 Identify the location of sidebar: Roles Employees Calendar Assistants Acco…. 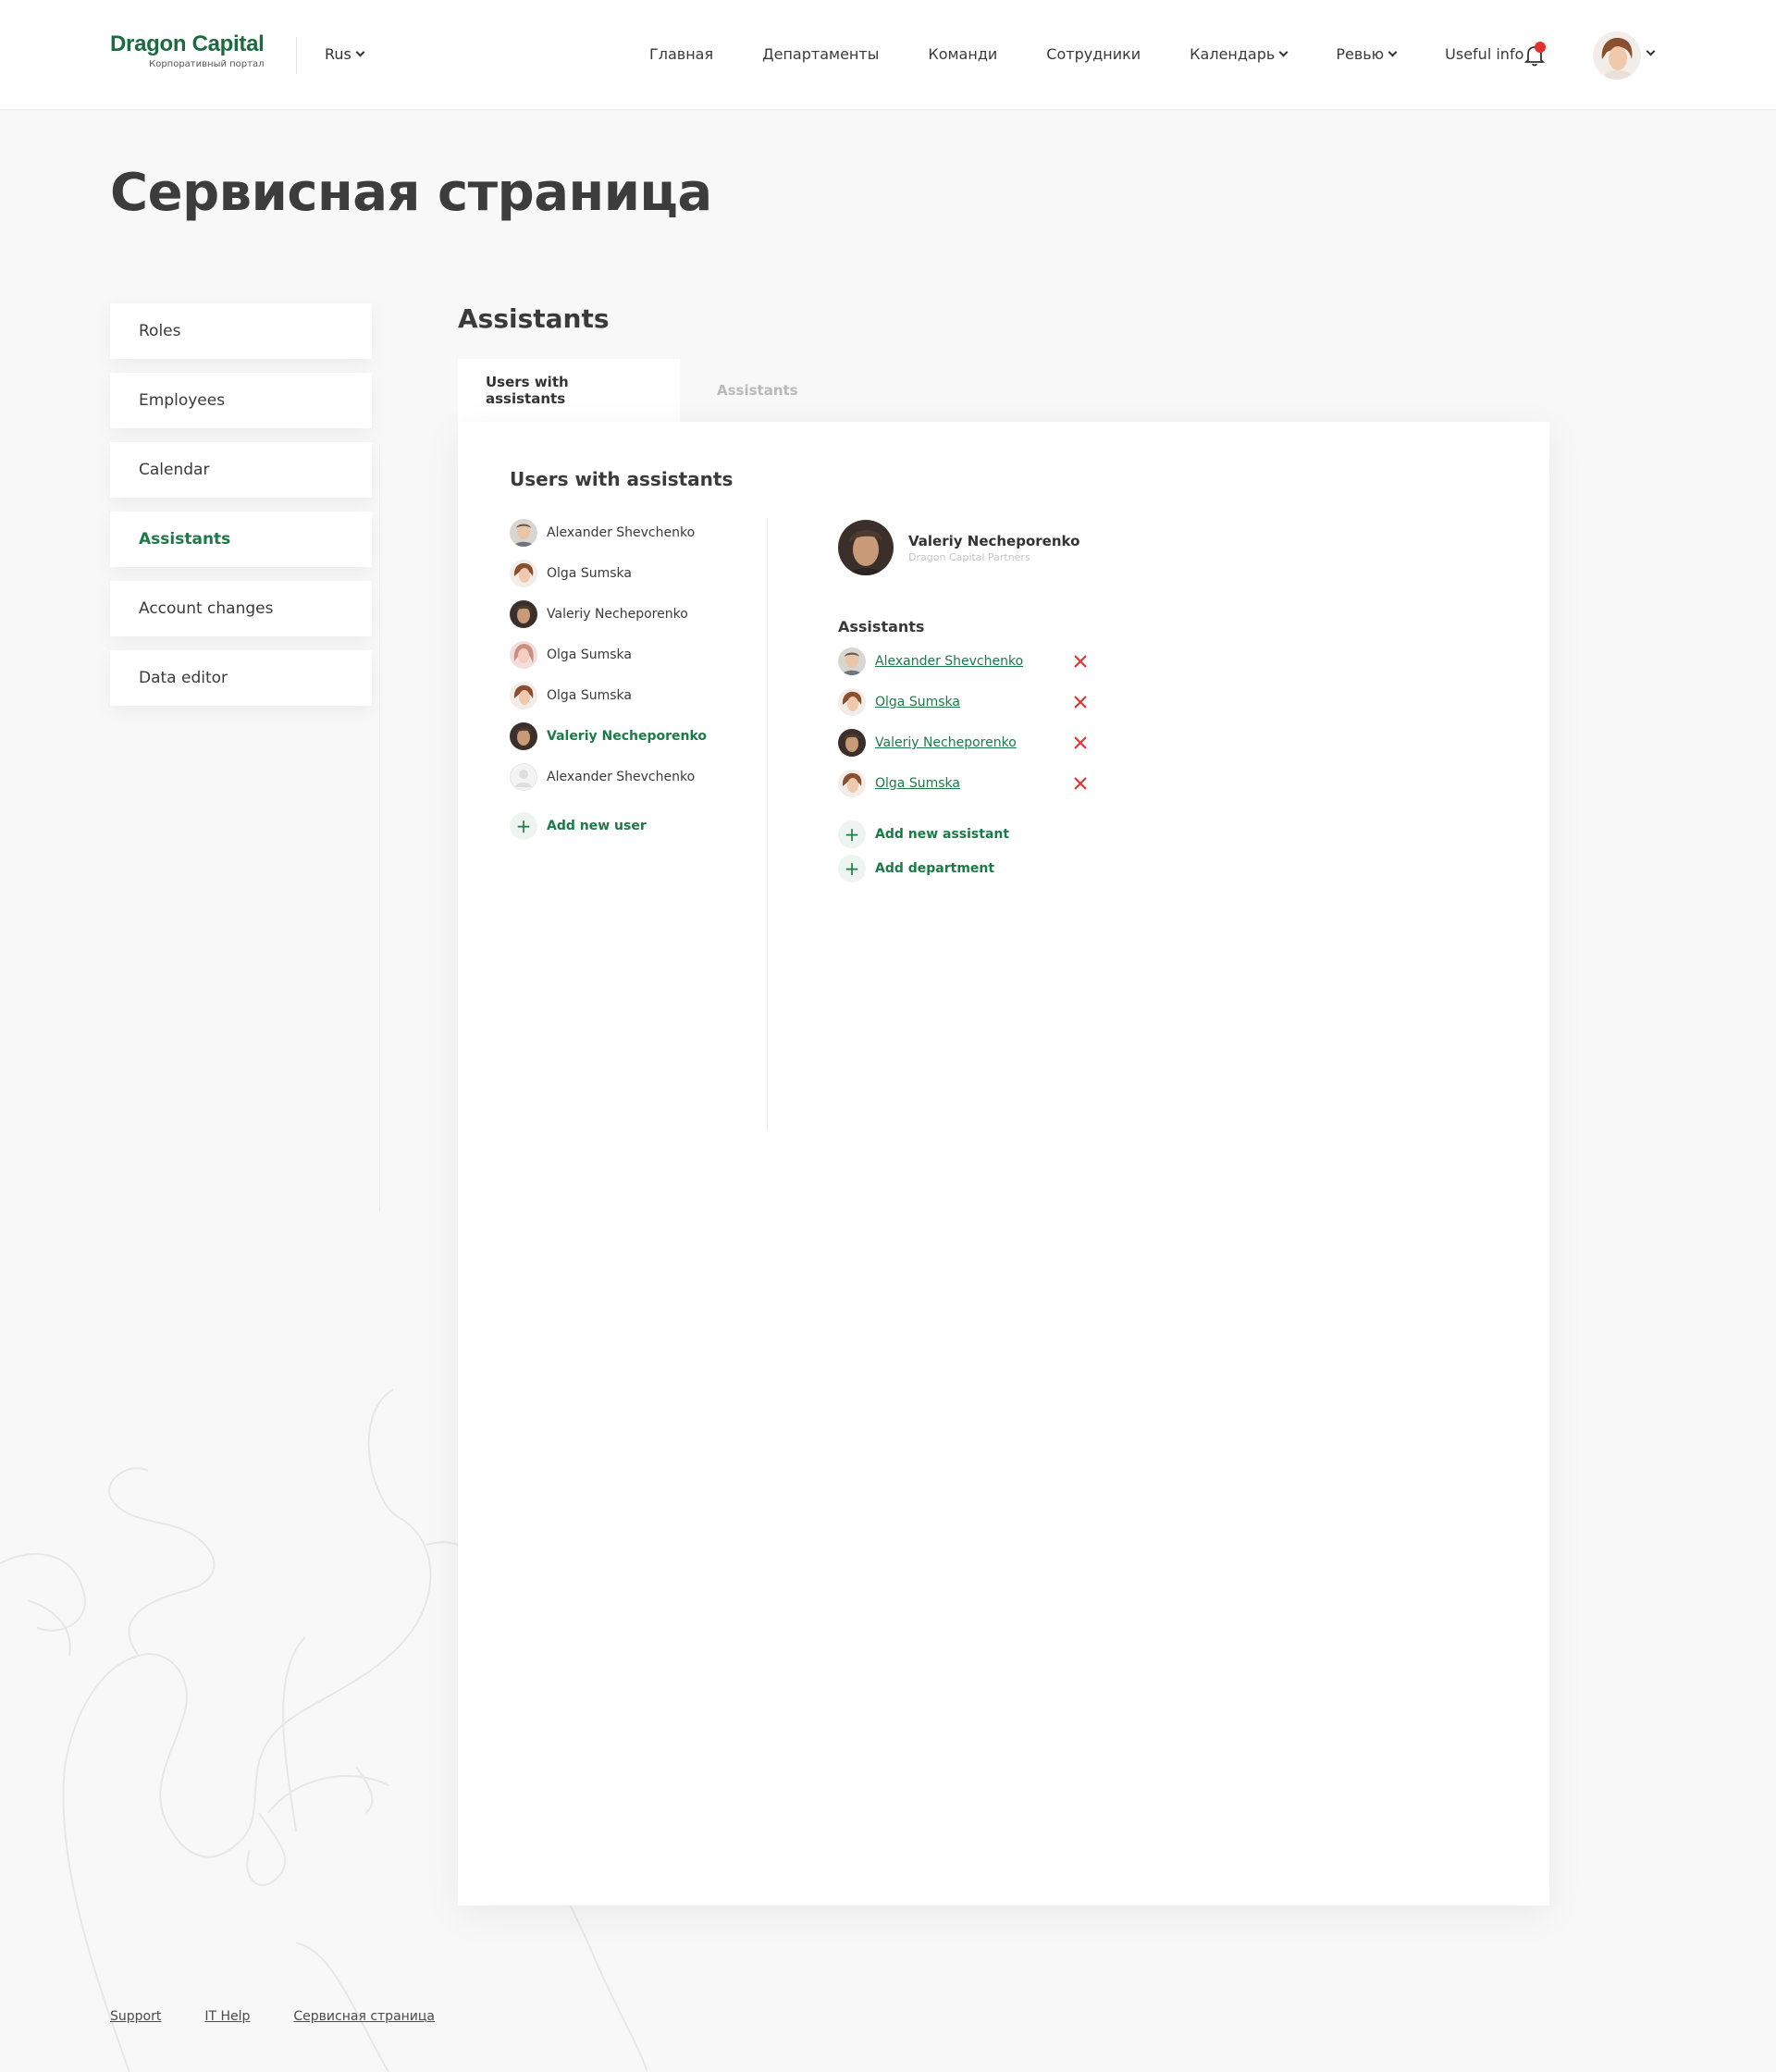
(241, 512).